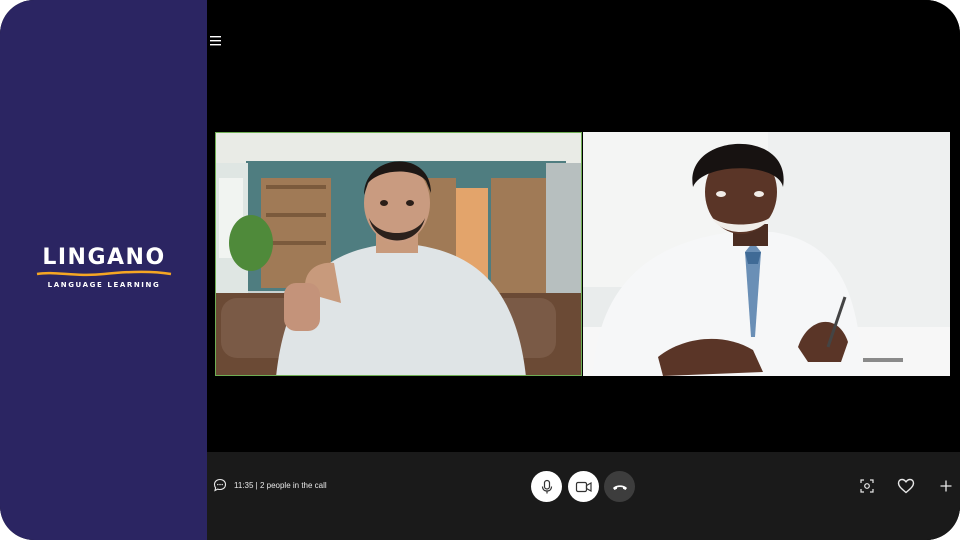 The height and width of the screenshot is (540, 960). Describe the element at coordinates (104, 257) in the screenshot. I see `brand-name: LINGANO` at that location.